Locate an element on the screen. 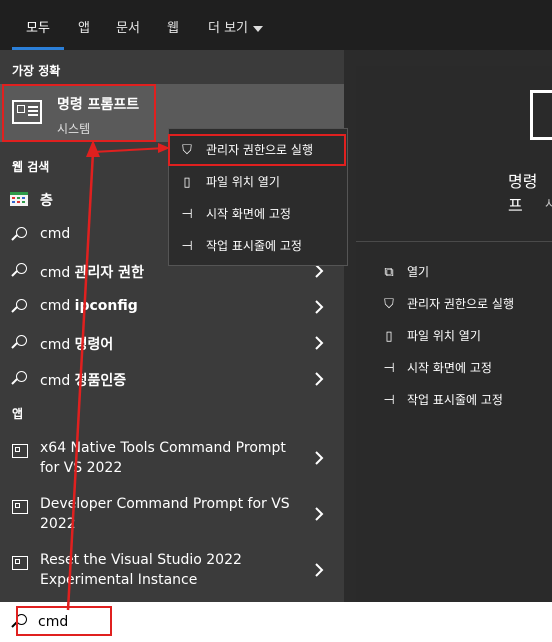  tab-more: 더 보기 is located at coordinates (236, 26).